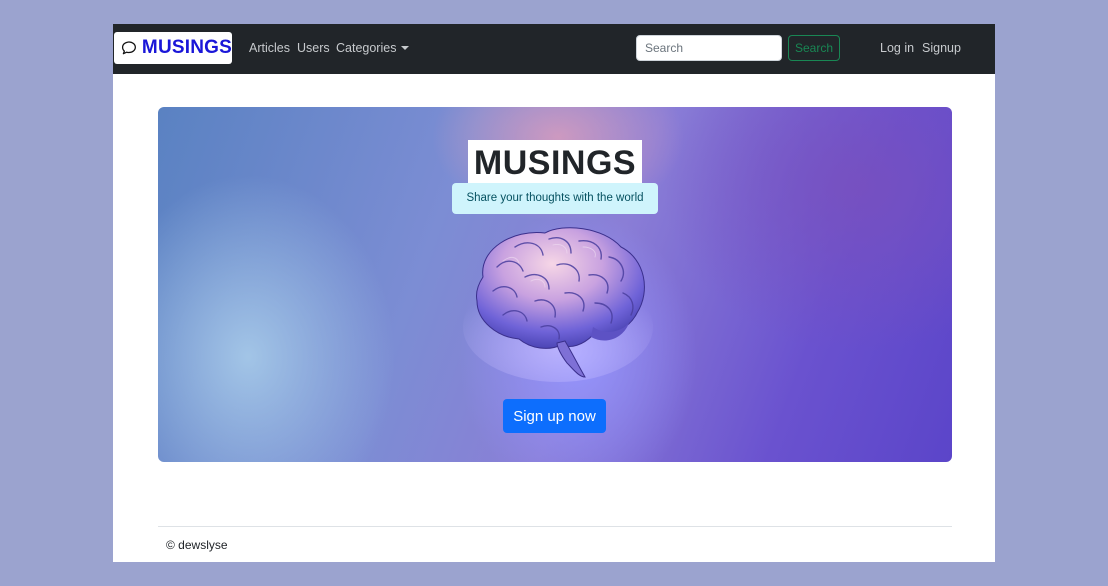  I want to click on nav-link-users: Users, so click(313, 48).